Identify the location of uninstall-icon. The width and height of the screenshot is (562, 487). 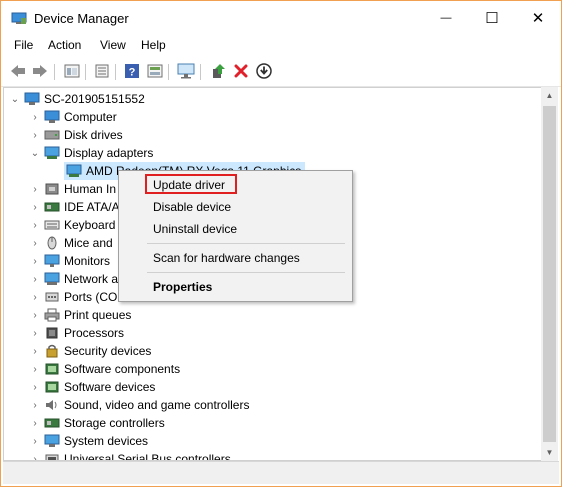
(241, 71).